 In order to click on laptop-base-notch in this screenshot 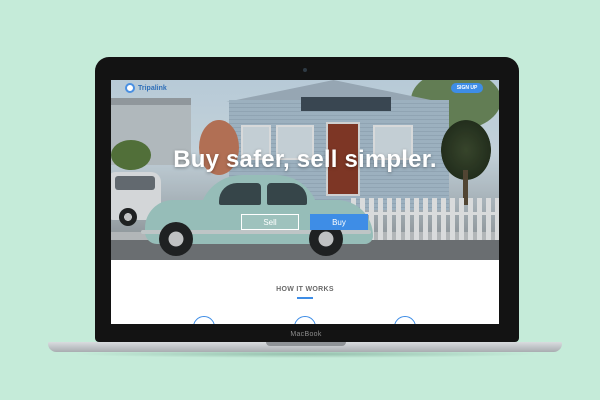, I will do `click(306, 344)`.